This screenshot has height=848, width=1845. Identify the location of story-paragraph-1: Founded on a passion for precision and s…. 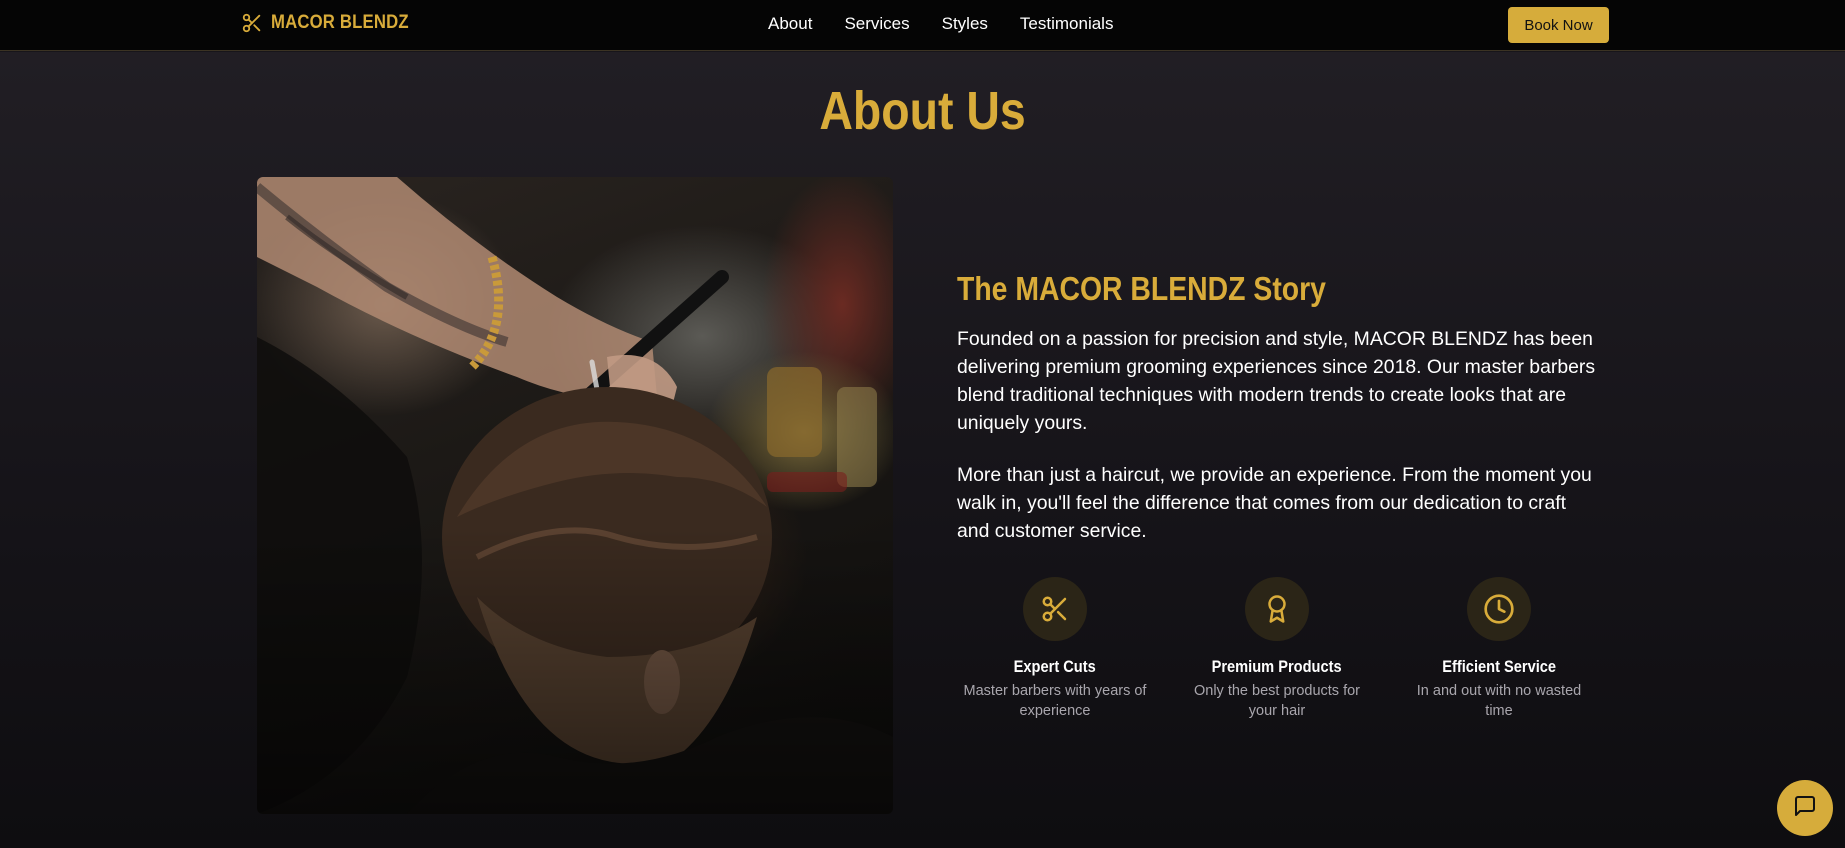
(1276, 381).